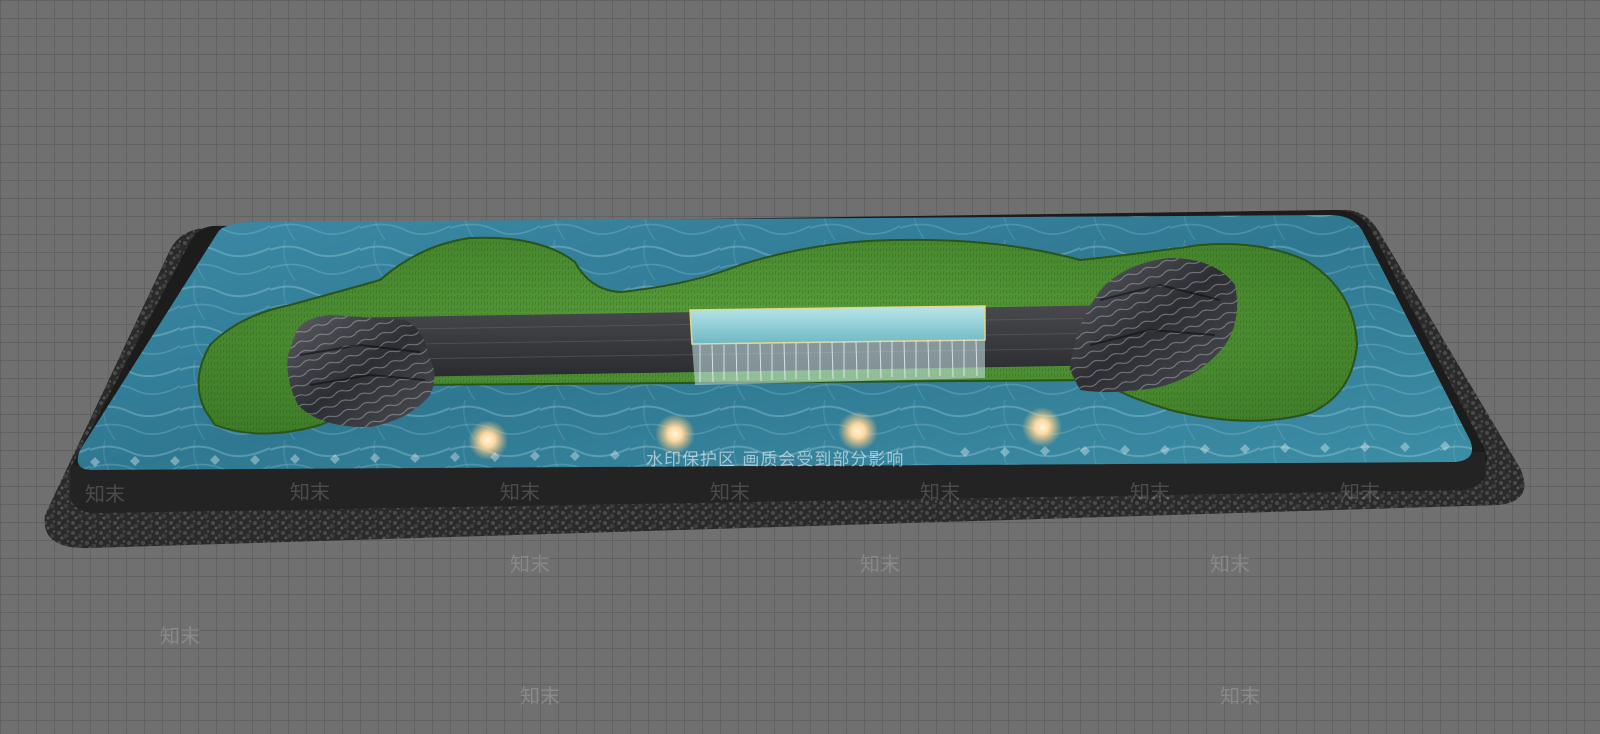 Image resolution: width=1600 pixels, height=734 pixels. What do you see at coordinates (837, 345) in the screenshot?
I see `waterfall-channel` at bounding box center [837, 345].